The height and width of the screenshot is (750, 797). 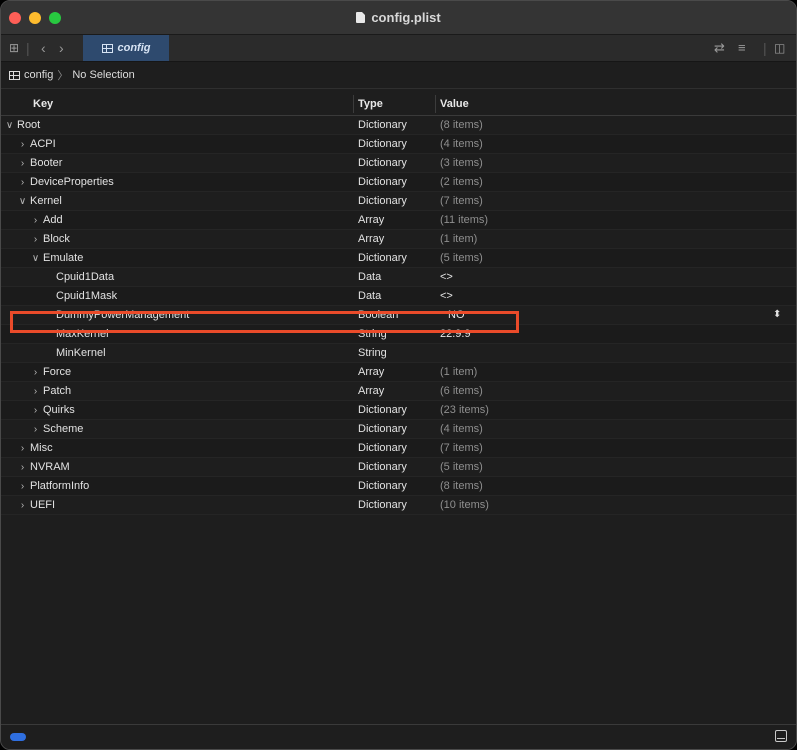 I want to click on row-key: › ACPI, so click(x=37, y=144).